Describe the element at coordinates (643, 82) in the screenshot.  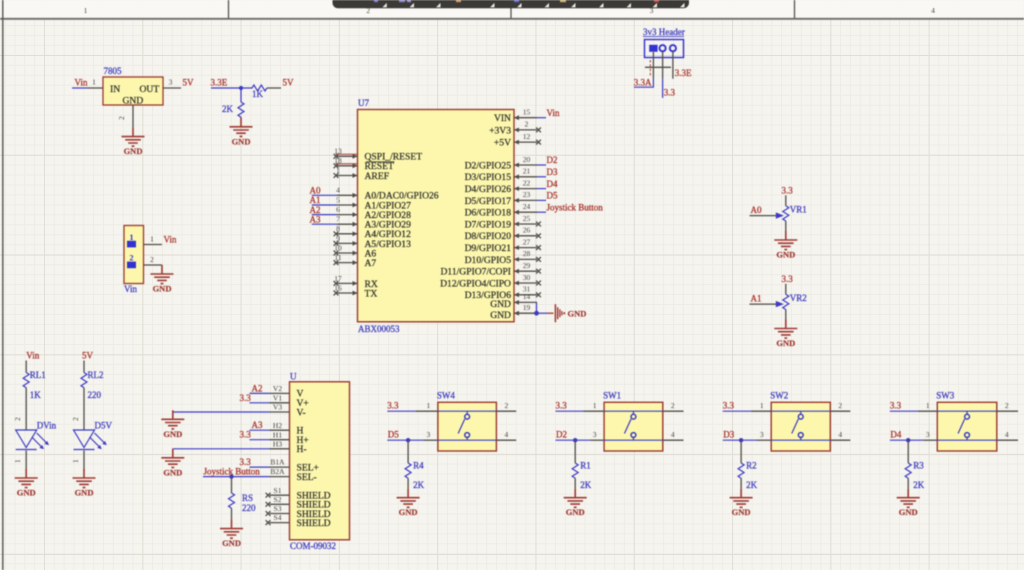
I see `svg-text: 3.3A` at that location.